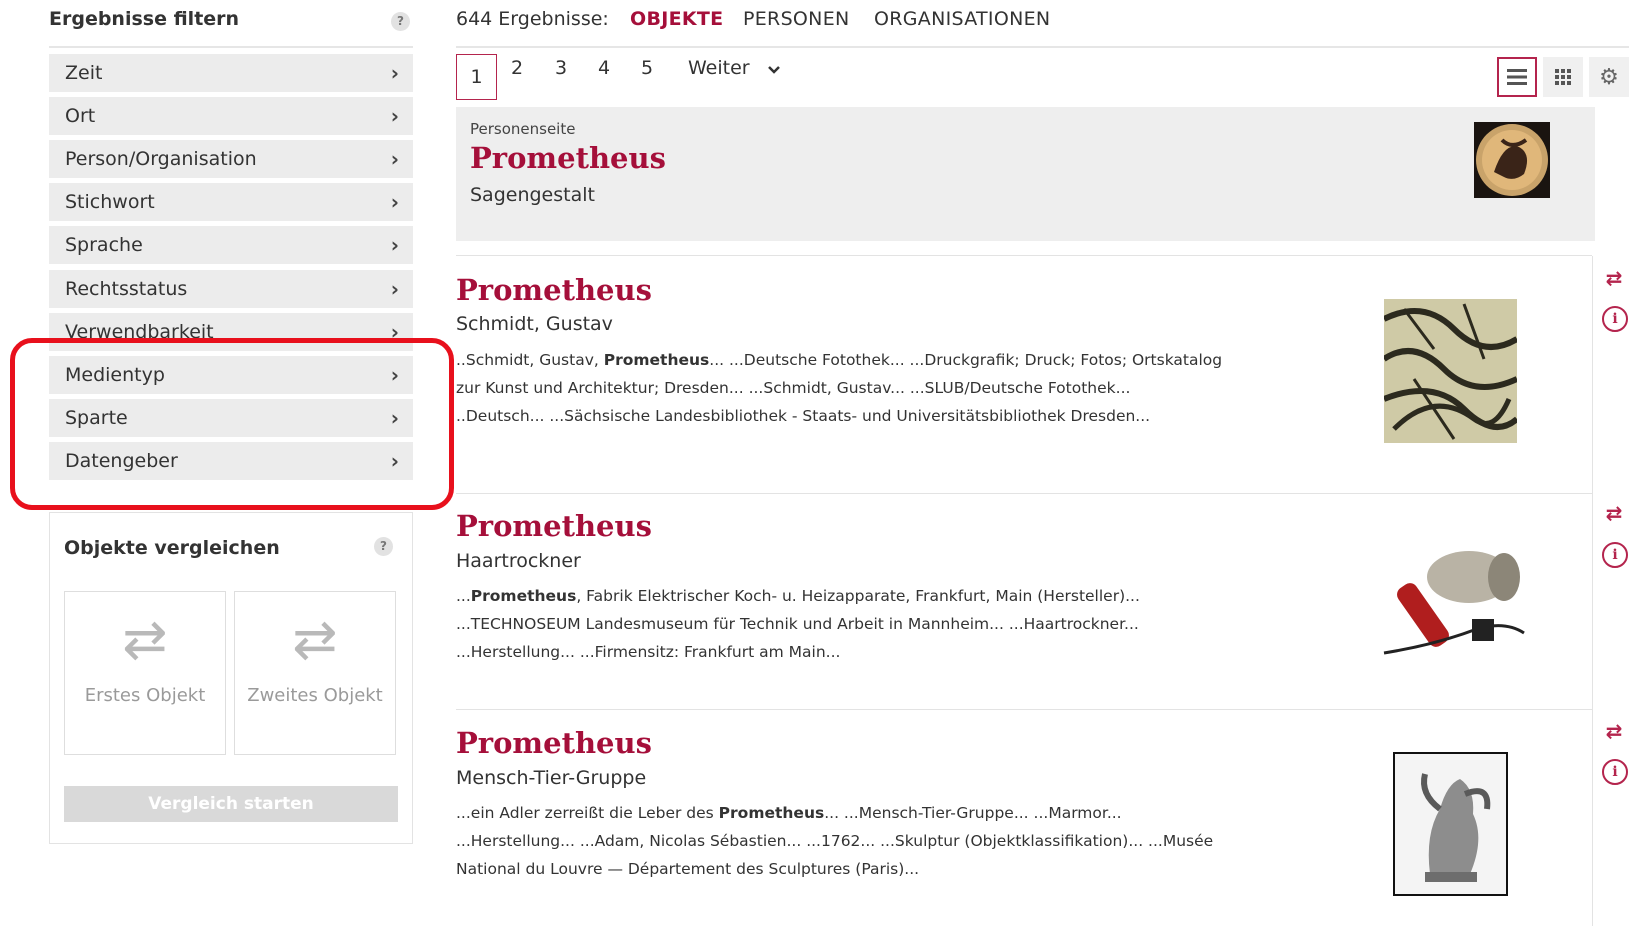 This screenshot has height=926, width=1629. What do you see at coordinates (587, 813) in the screenshot?
I see `snippet-text: ...ein Adler zerreißt die Leber des` at bounding box center [587, 813].